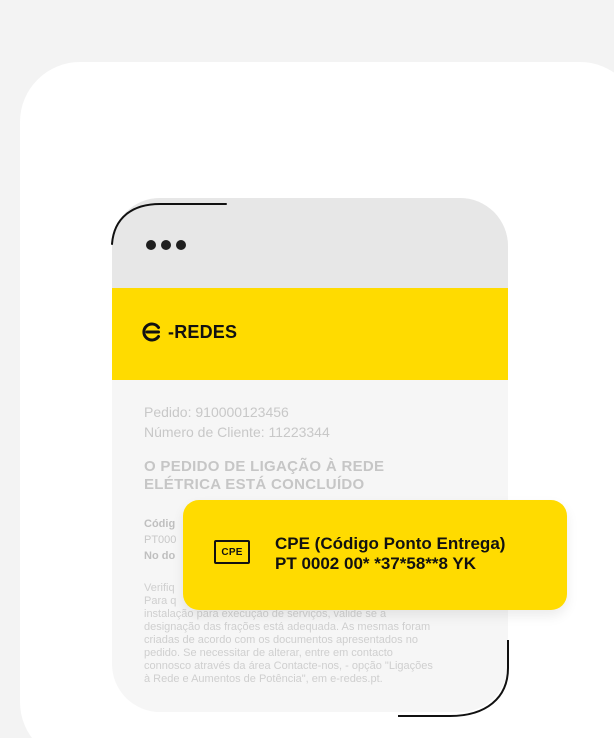  Describe the element at coordinates (151, 332) in the screenshot. I see `e-redes-logo-icon` at that location.